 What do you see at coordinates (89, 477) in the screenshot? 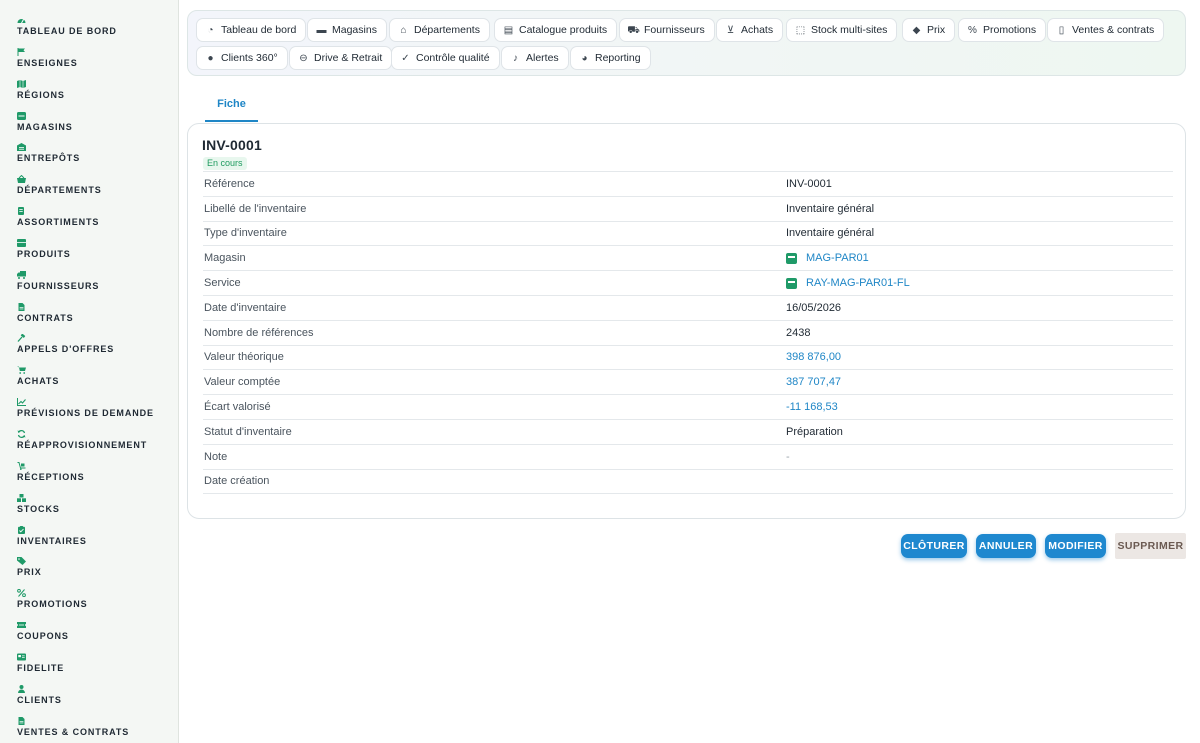
I see `sidebar-item-receptions: RÉCEPTIONS` at bounding box center [89, 477].